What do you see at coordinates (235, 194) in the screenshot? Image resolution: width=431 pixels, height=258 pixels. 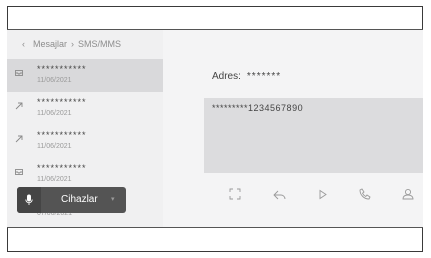 I see `expand-icon` at bounding box center [235, 194].